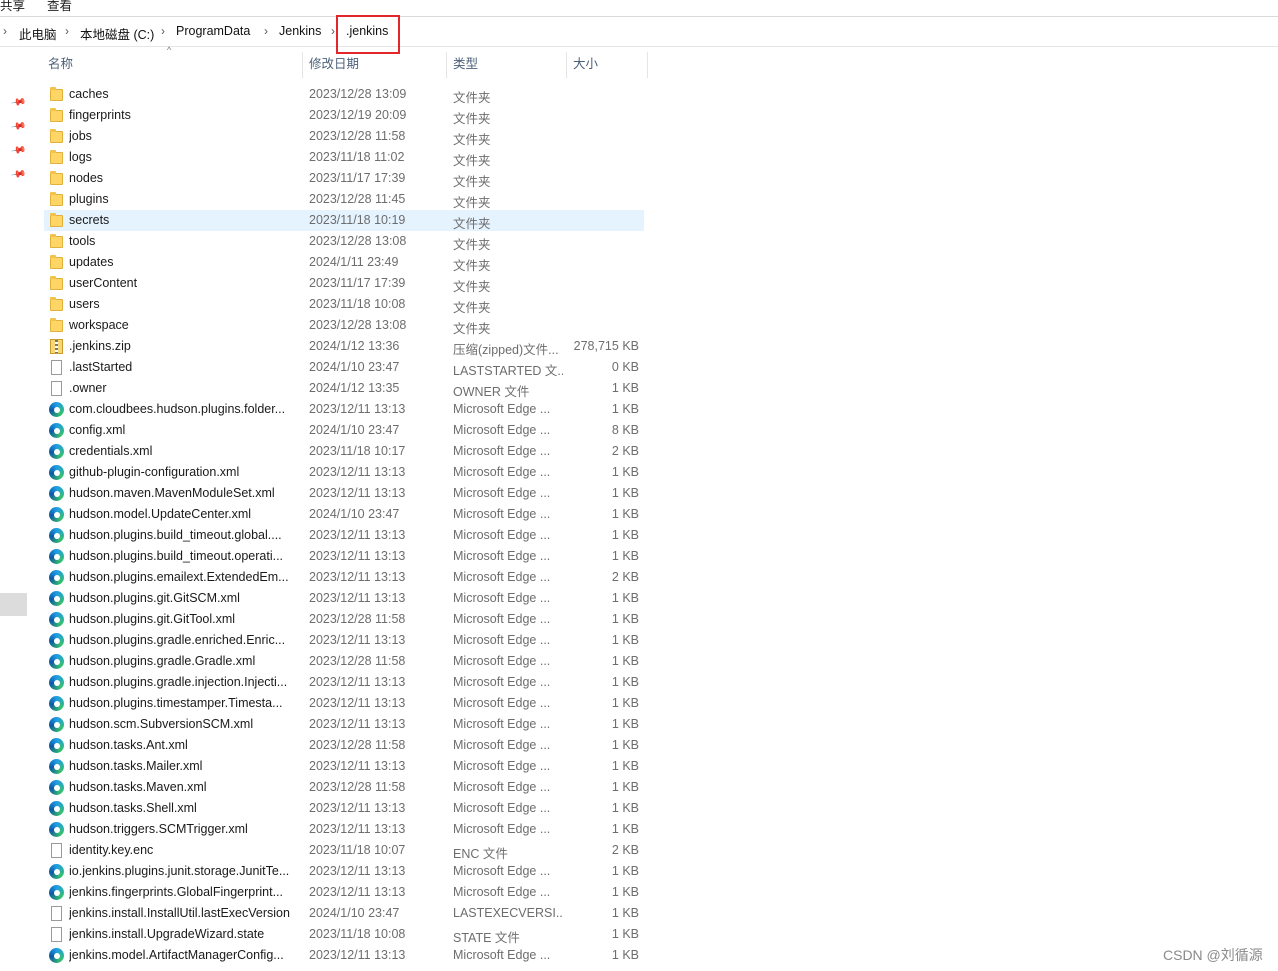 The height and width of the screenshot is (971, 1278). I want to click on file-icon-shape, so click(56, 388).